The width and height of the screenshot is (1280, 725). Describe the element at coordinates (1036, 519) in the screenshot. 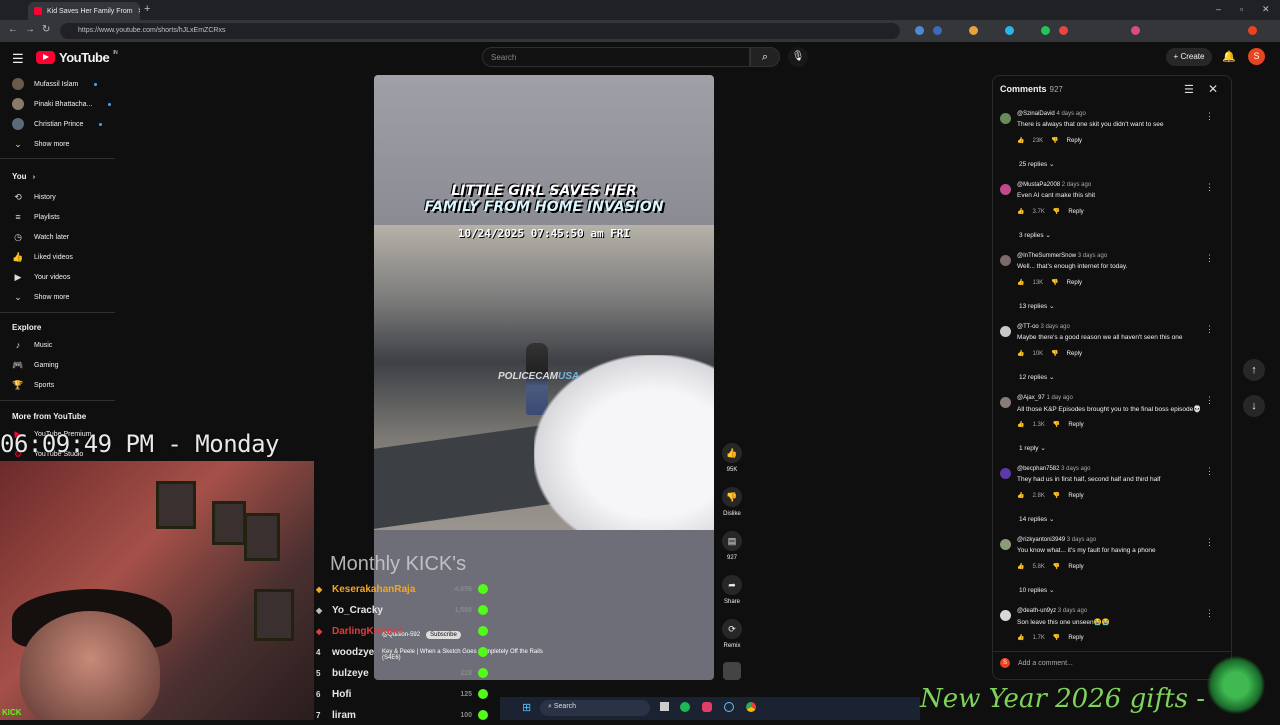

I see `view-replies-button: 14 replies ⌄` at that location.